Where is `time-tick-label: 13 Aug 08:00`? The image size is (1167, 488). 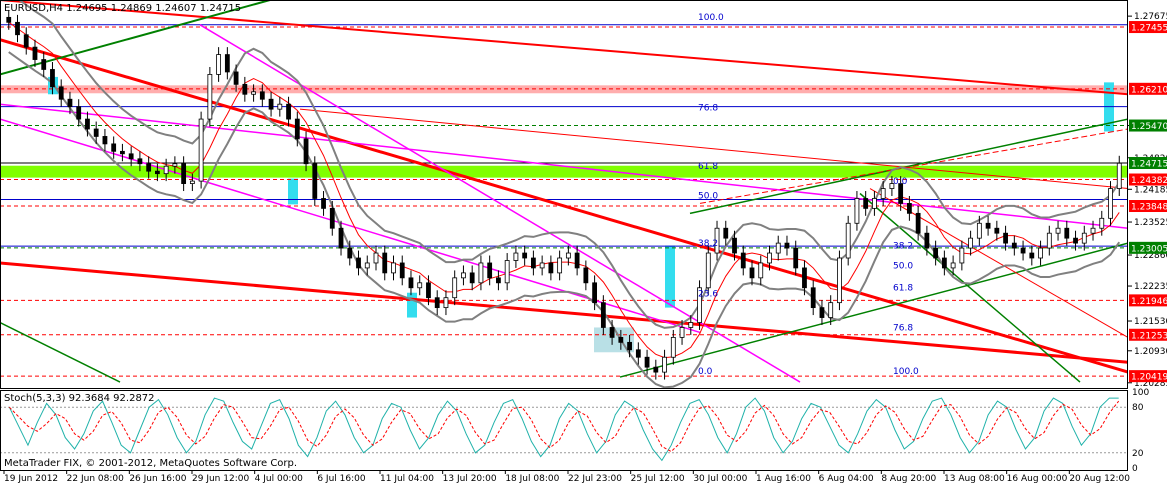 time-tick-label: 13 Aug 08:00 is located at coordinates (974, 479).